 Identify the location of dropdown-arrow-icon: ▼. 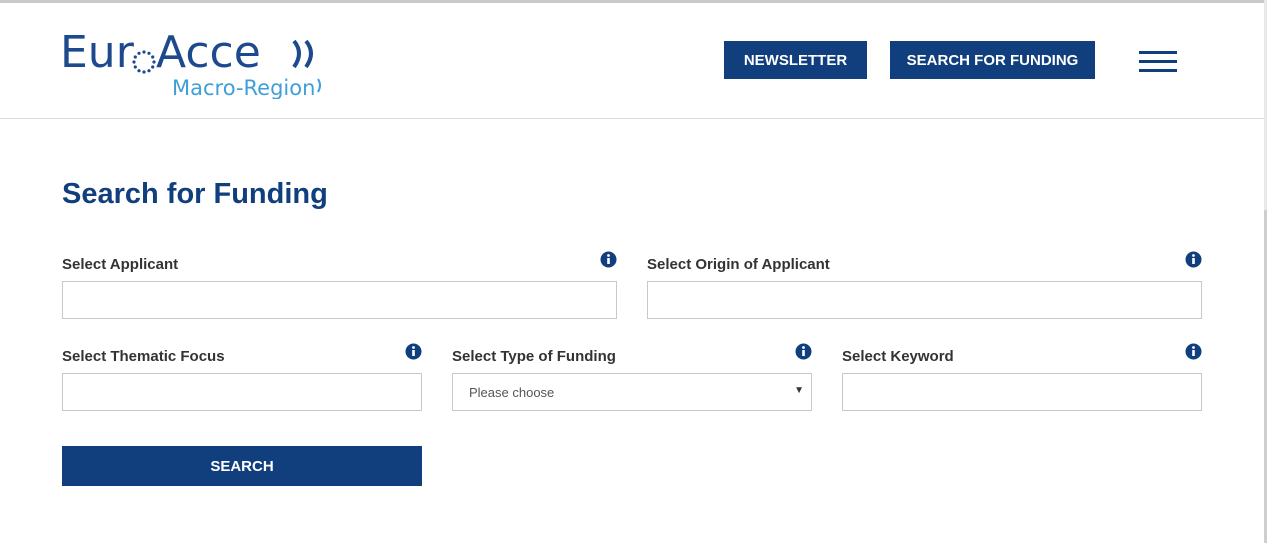
(799, 390).